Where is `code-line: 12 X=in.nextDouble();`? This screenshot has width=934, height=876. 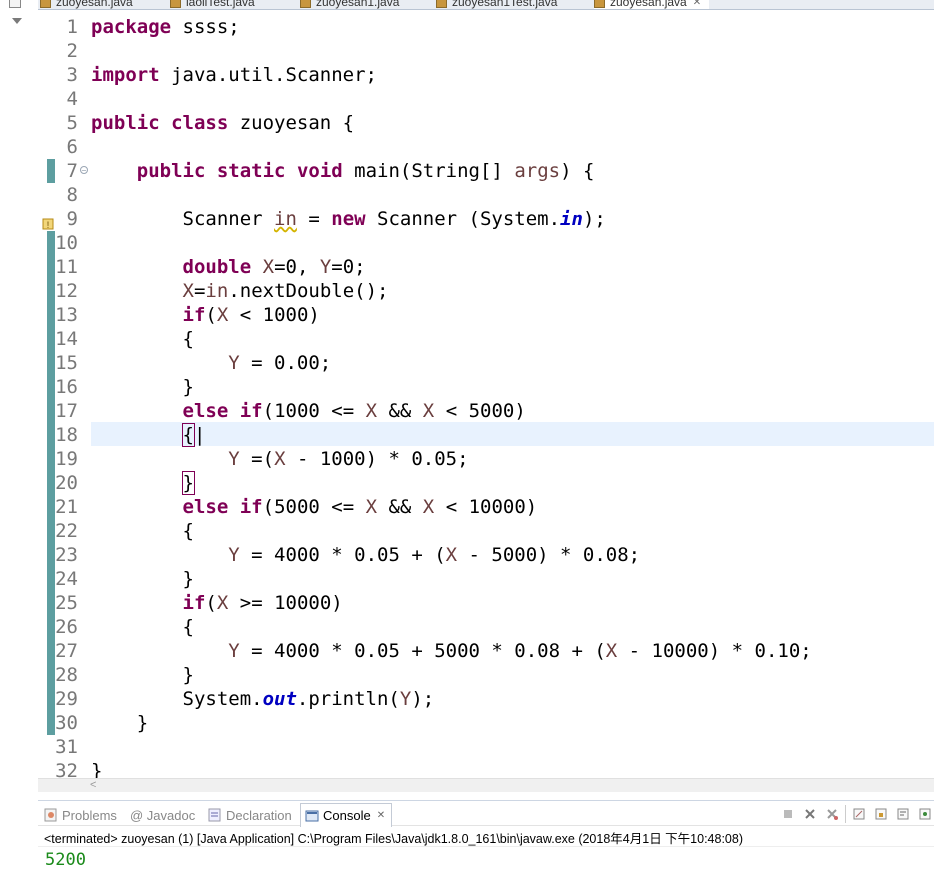
code-line: 12 X=in.nextDouble(); is located at coordinates (486, 291).